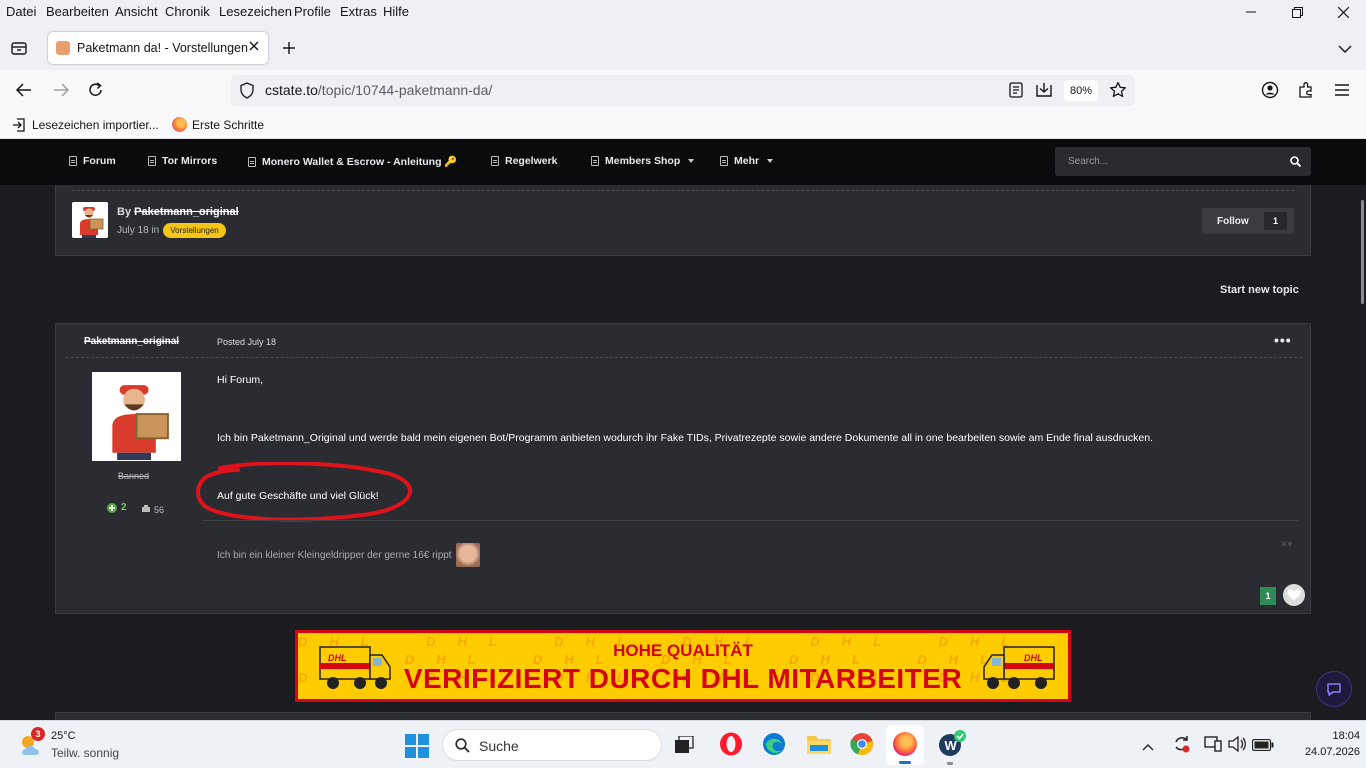 The image size is (1366, 768). I want to click on page-scrollbar-thumb, so click(1362, 252).